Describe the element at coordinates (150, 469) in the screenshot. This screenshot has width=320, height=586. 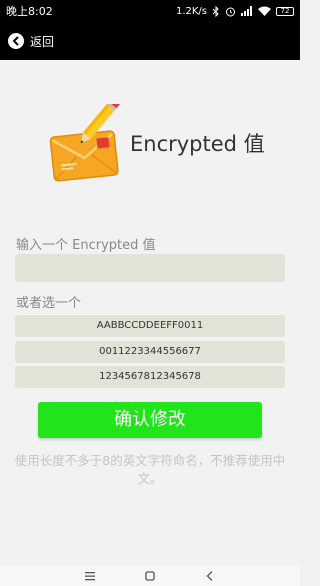
I see `hint-text: 使用长度不多于8的英文字符命名，不推荐使用中文。` at that location.